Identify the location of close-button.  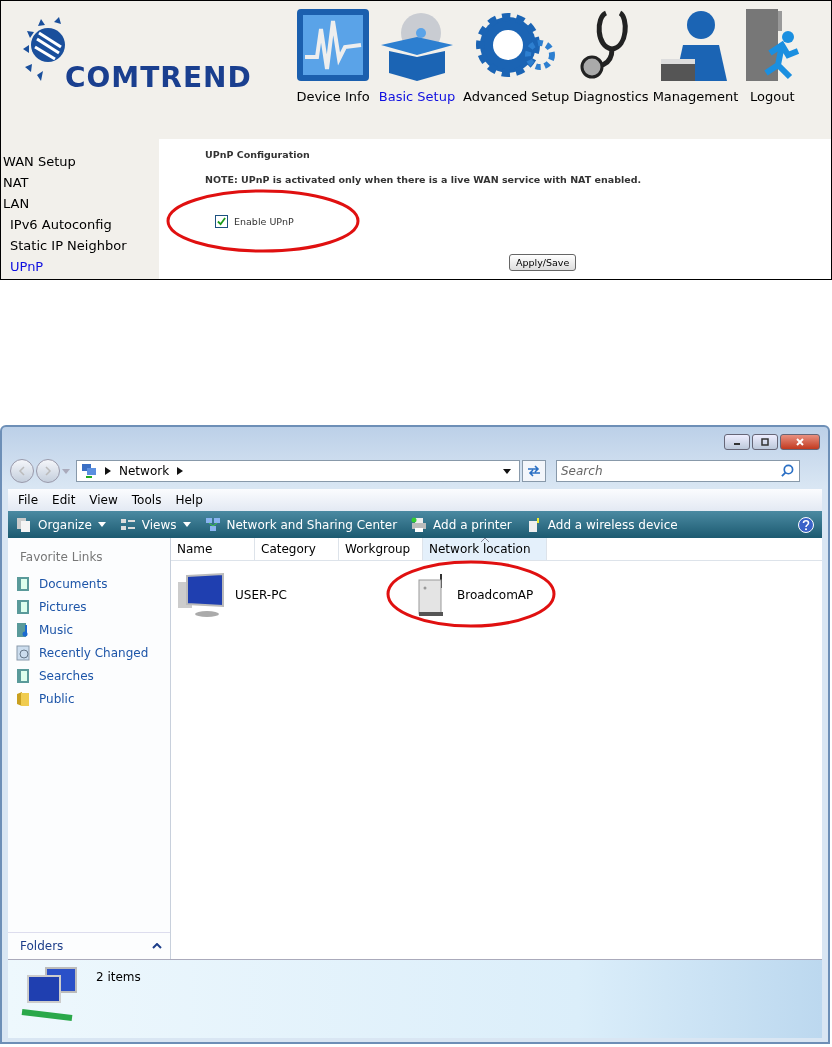
(800, 442).